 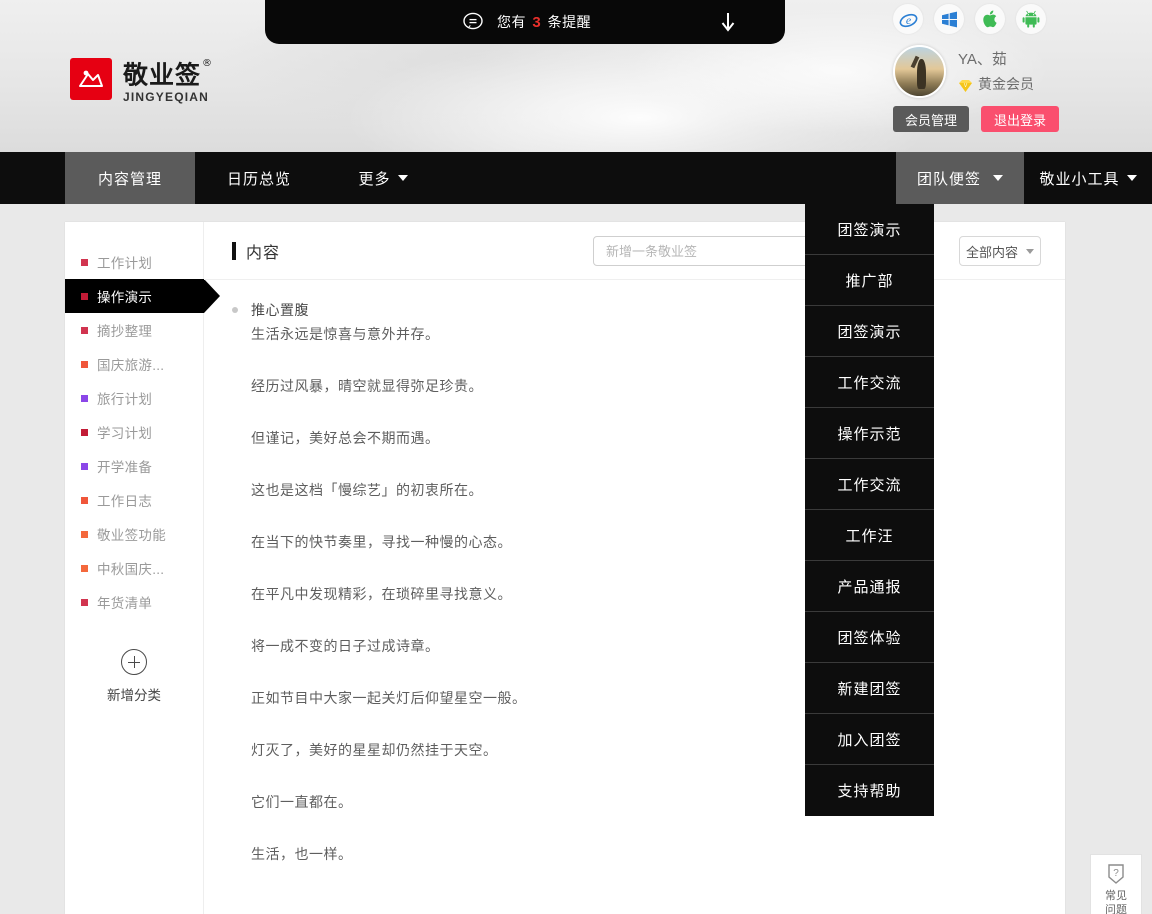 What do you see at coordinates (263, 253) in the screenshot?
I see `page-title-label: 内容` at bounding box center [263, 253].